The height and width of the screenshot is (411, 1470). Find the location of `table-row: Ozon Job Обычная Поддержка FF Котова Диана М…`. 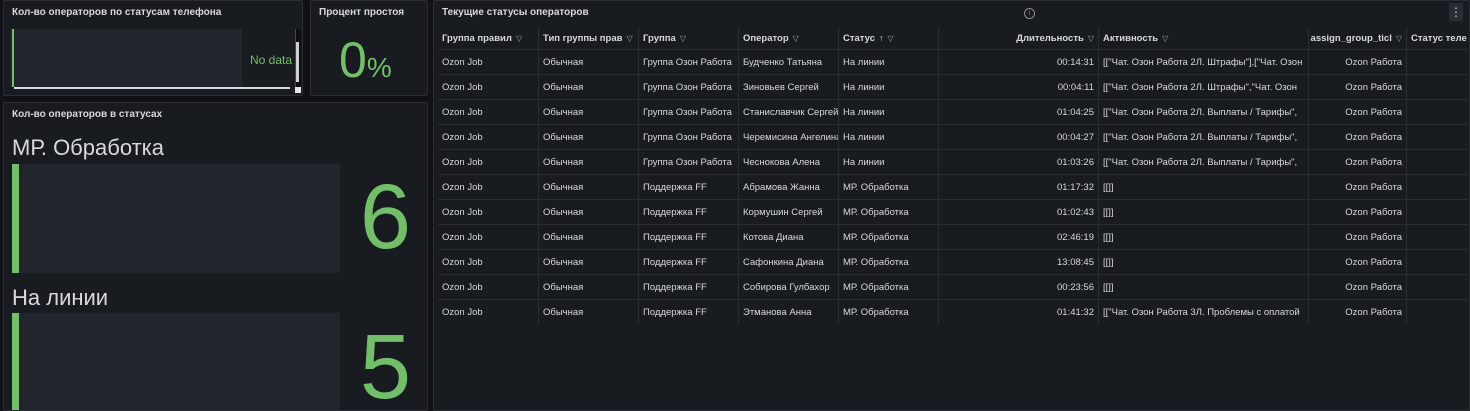

table-row: Ozon Job Обычная Поддержка FF Котова Диана М… is located at coordinates (953, 236).